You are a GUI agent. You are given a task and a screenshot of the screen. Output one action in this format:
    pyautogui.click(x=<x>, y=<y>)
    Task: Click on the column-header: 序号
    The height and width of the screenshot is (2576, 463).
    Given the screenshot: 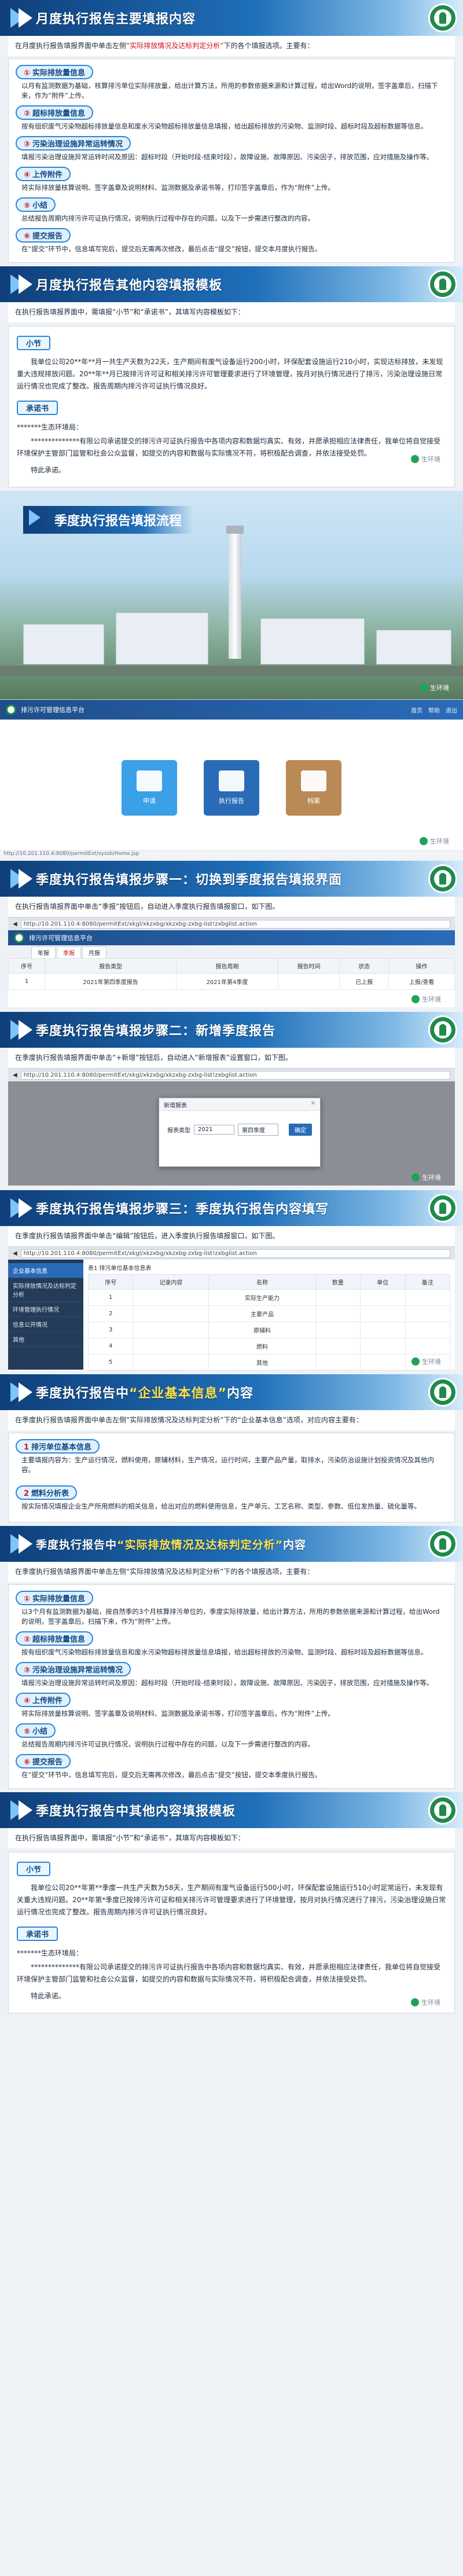 What is the action you would take?
    pyautogui.click(x=110, y=1282)
    